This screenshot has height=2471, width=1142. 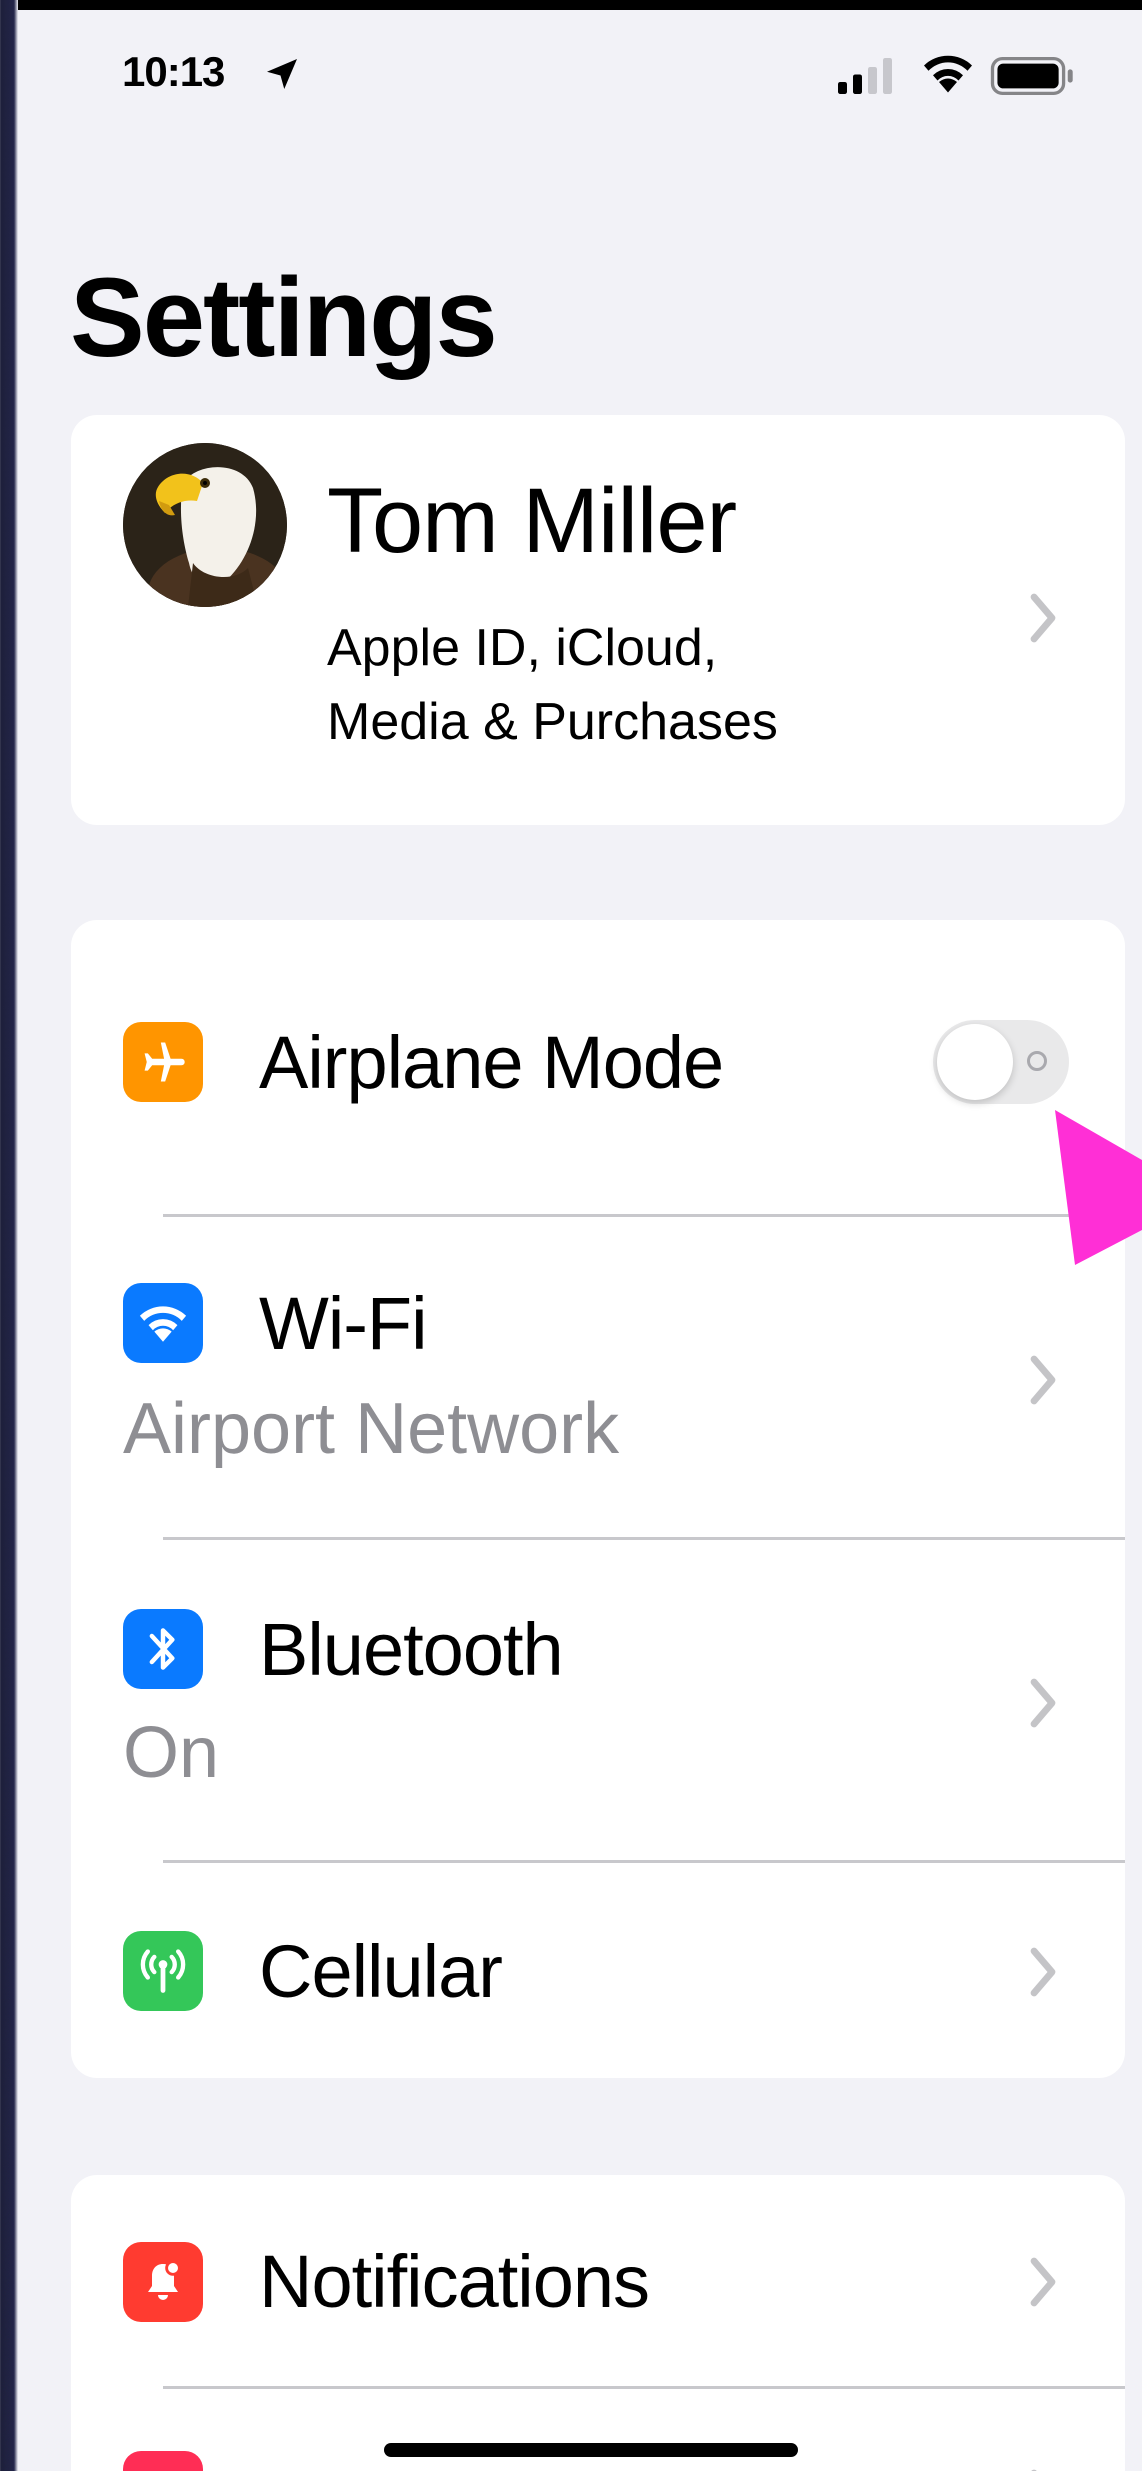 I want to click on cellular-signal-icon, so click(x=865, y=76).